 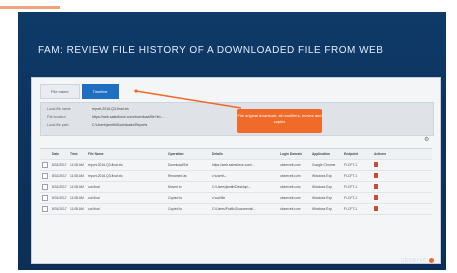 What do you see at coordinates (324, 165) in the screenshot?
I see `cell-application: Google Chrome` at bounding box center [324, 165].